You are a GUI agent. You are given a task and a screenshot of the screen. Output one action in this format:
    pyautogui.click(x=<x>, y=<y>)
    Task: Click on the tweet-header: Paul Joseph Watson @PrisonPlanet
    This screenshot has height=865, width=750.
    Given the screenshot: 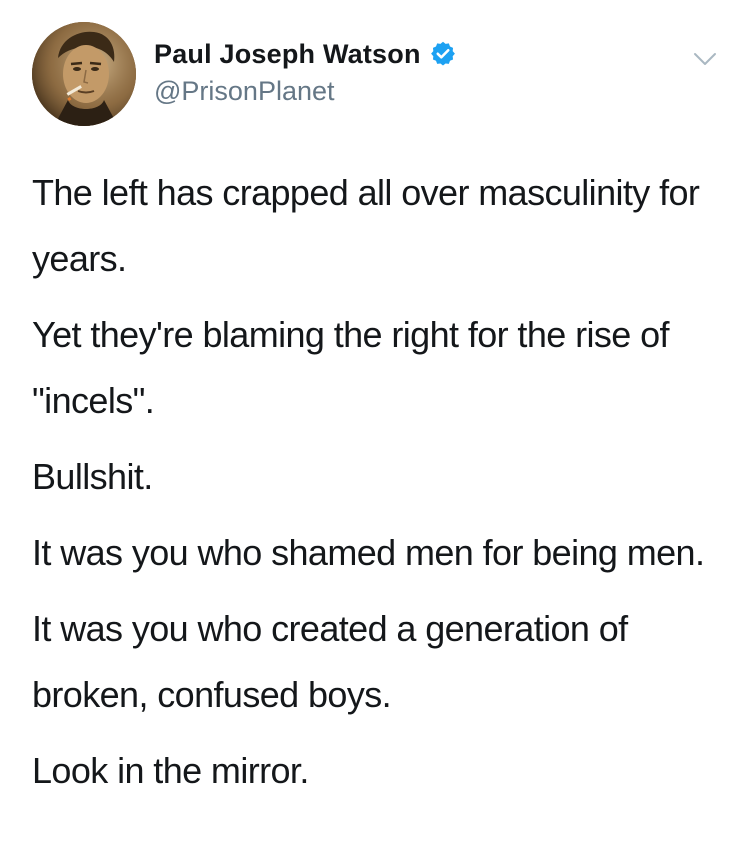 What is the action you would take?
    pyautogui.click(x=382, y=74)
    